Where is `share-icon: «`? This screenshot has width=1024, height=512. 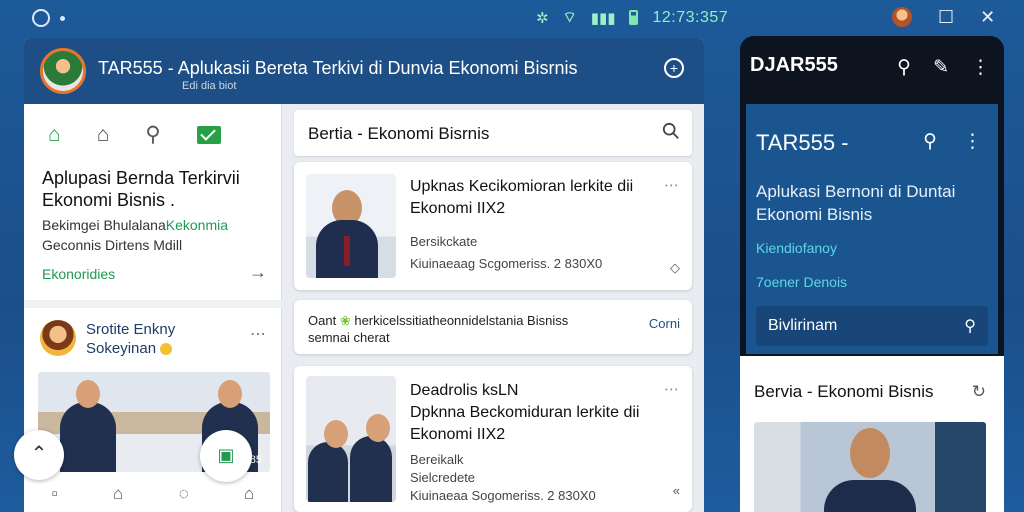 share-icon: « is located at coordinates (676, 490).